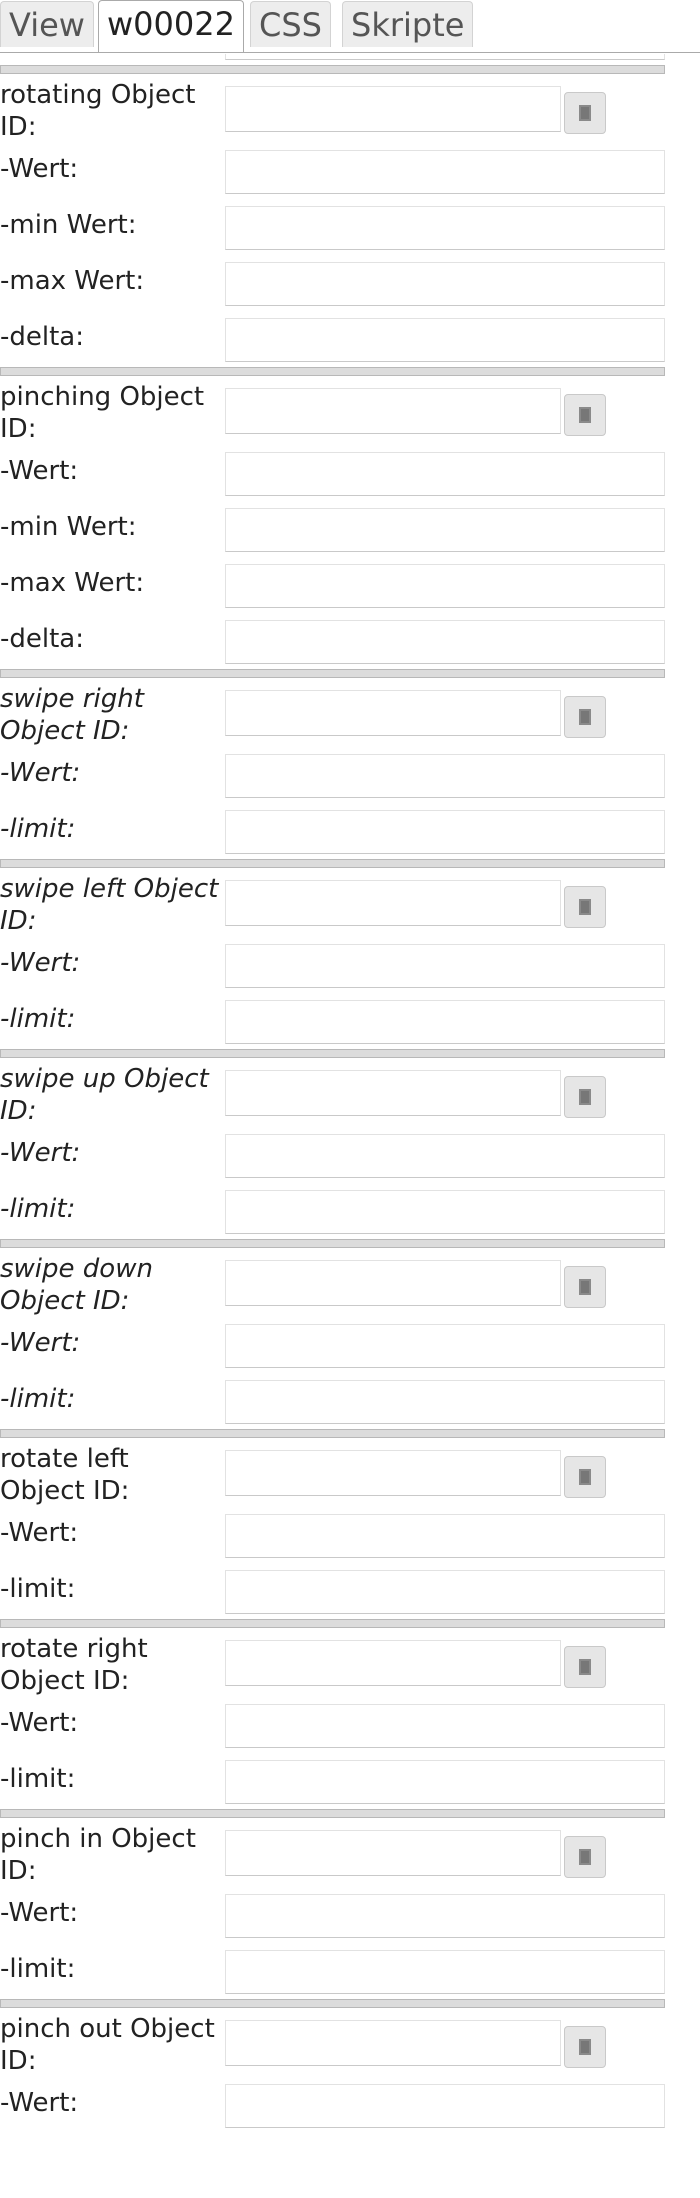 This screenshot has height=2198, width=700. I want to click on swipe-right-object-picker-button, so click(585, 717).